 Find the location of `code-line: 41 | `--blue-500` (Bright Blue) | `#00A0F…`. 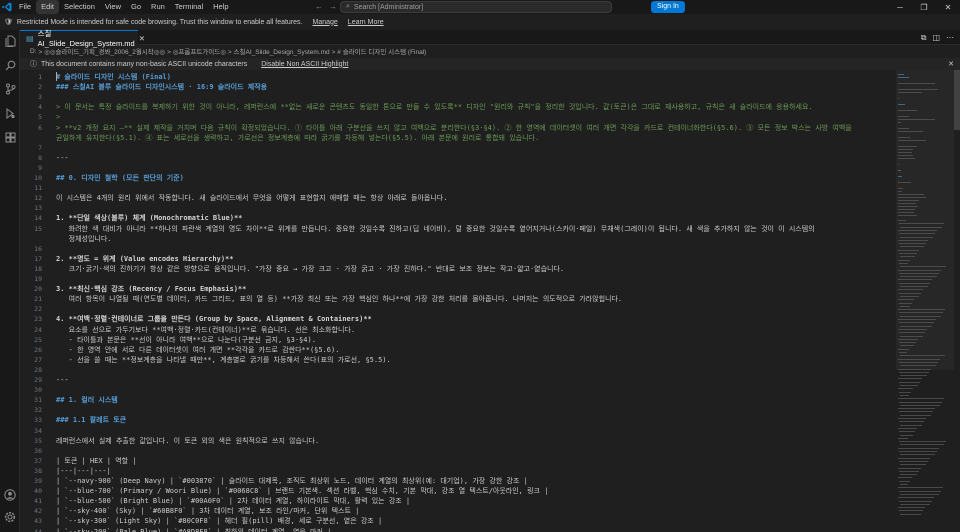

code-line: 41 | `--blue-500` (Bright Blue) | `#00A0F… is located at coordinates (458, 501).